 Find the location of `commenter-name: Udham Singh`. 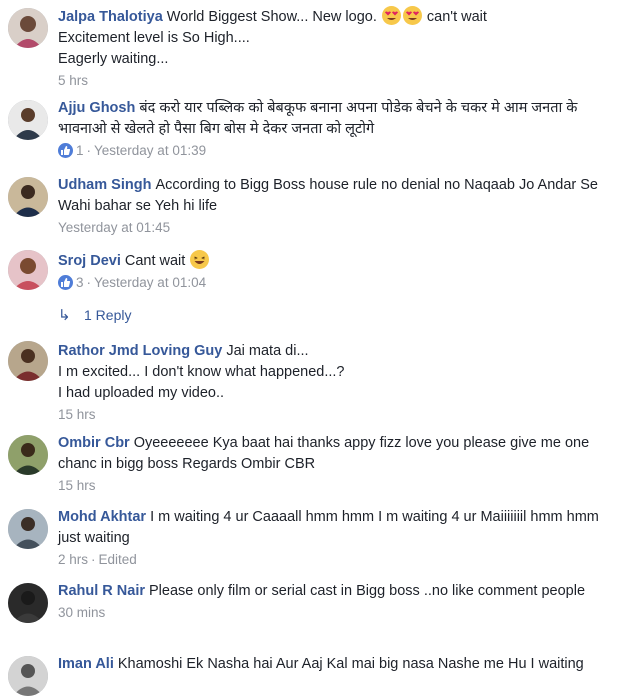

commenter-name: Udham Singh is located at coordinates (104, 185).